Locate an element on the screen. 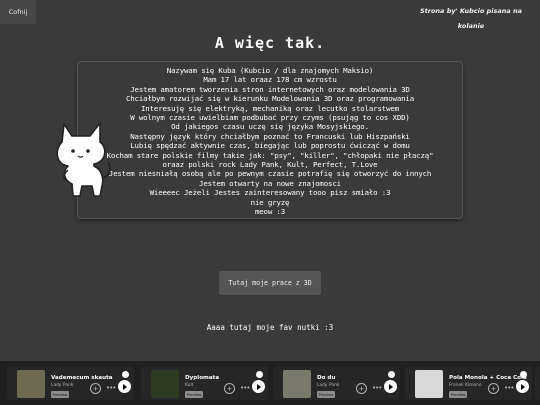  spotify-player: Vademecum skauta Lady Pank Preview + ••• is located at coordinates (70, 383).